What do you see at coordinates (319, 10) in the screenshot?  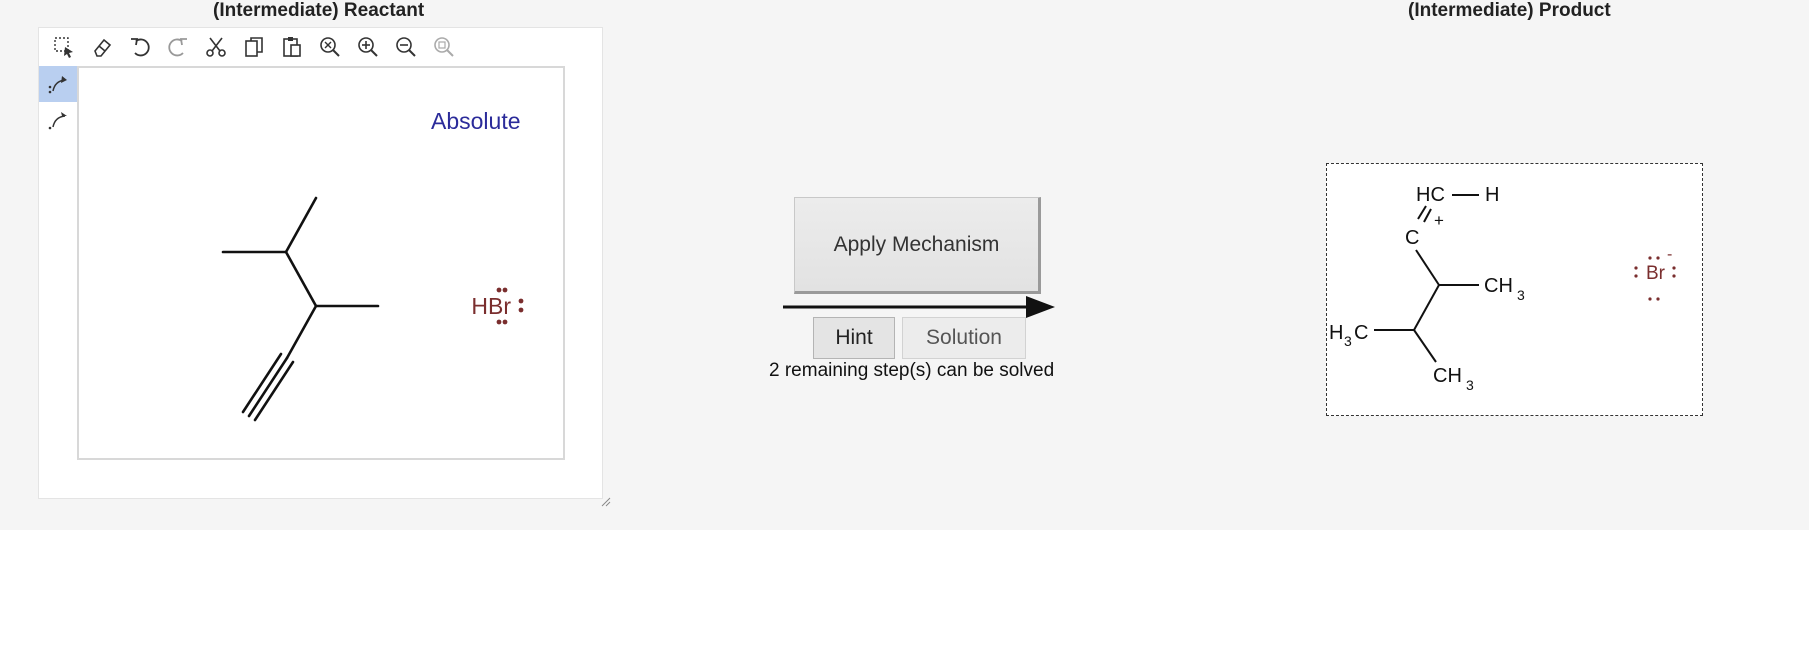 I see `reactant-heading: (Intermediate) Reactant` at bounding box center [319, 10].